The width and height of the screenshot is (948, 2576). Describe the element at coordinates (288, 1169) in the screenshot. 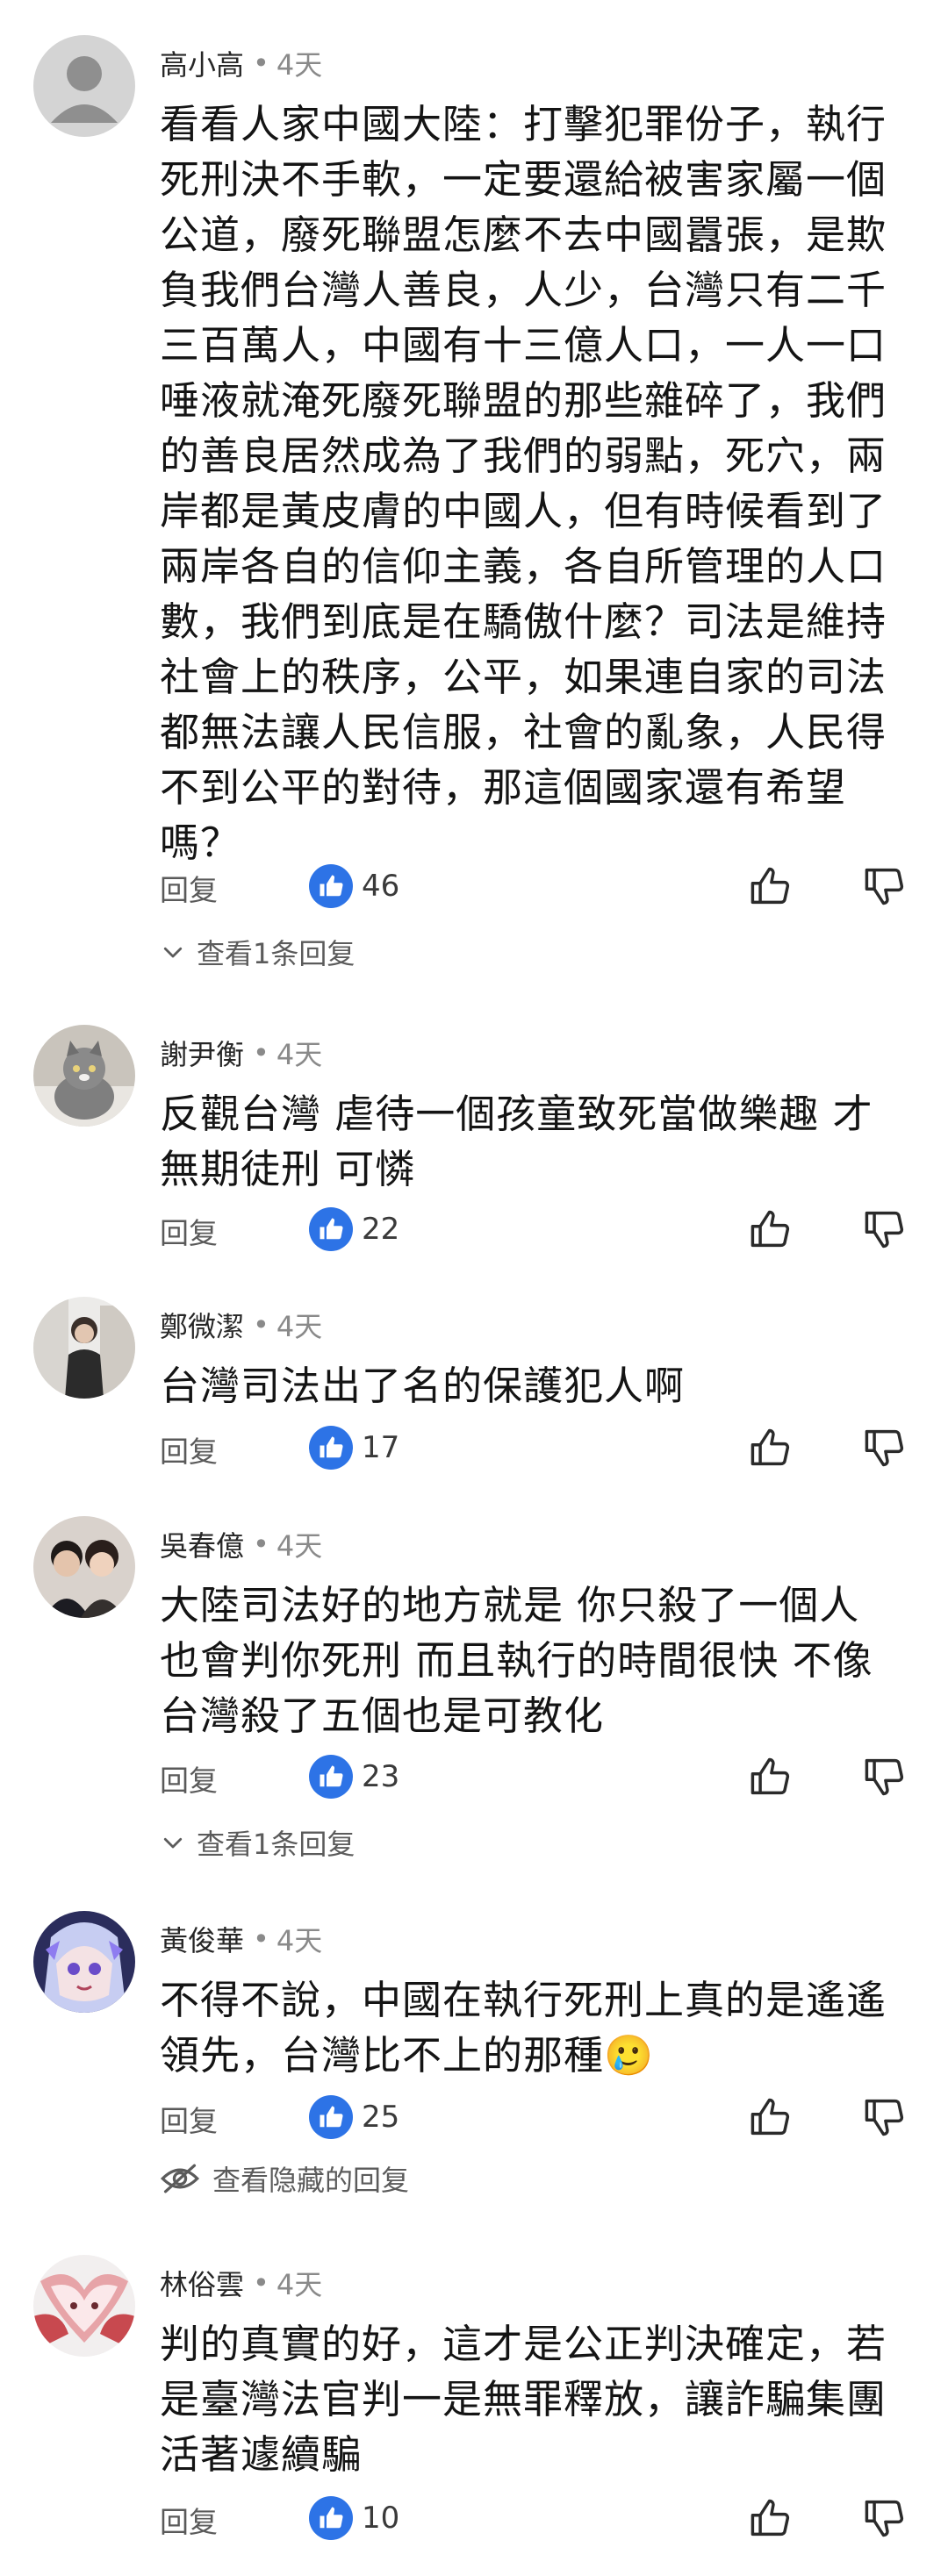

I see `comment-text-line: 無期徒刑 可憐` at that location.